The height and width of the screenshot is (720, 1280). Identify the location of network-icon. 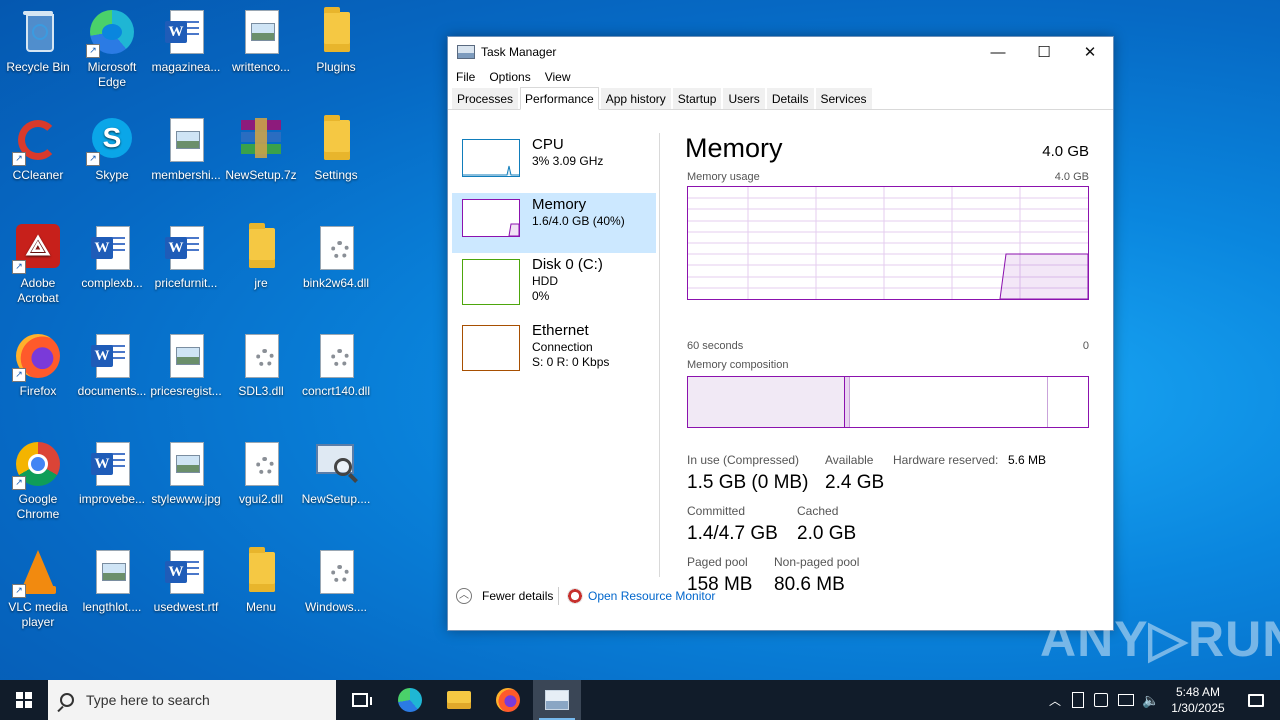
(1126, 700).